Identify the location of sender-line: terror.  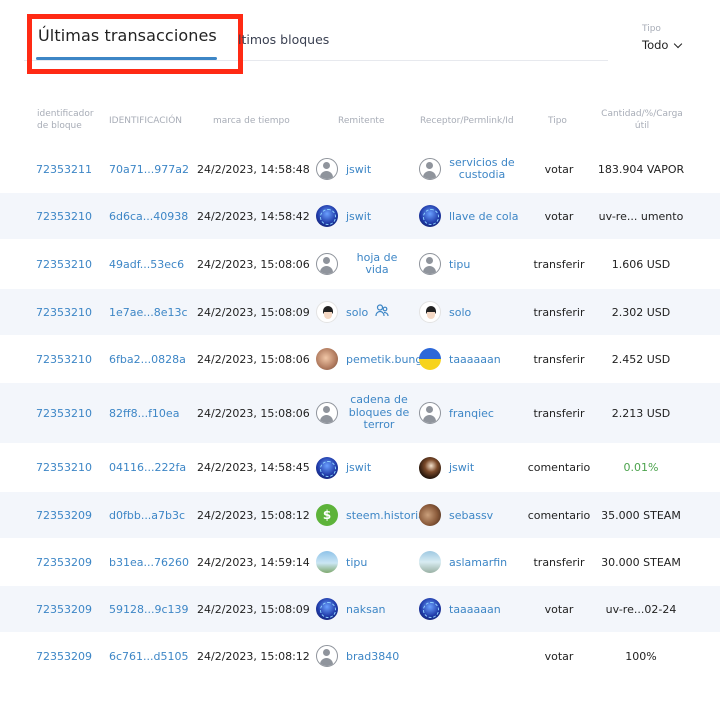
(379, 425).